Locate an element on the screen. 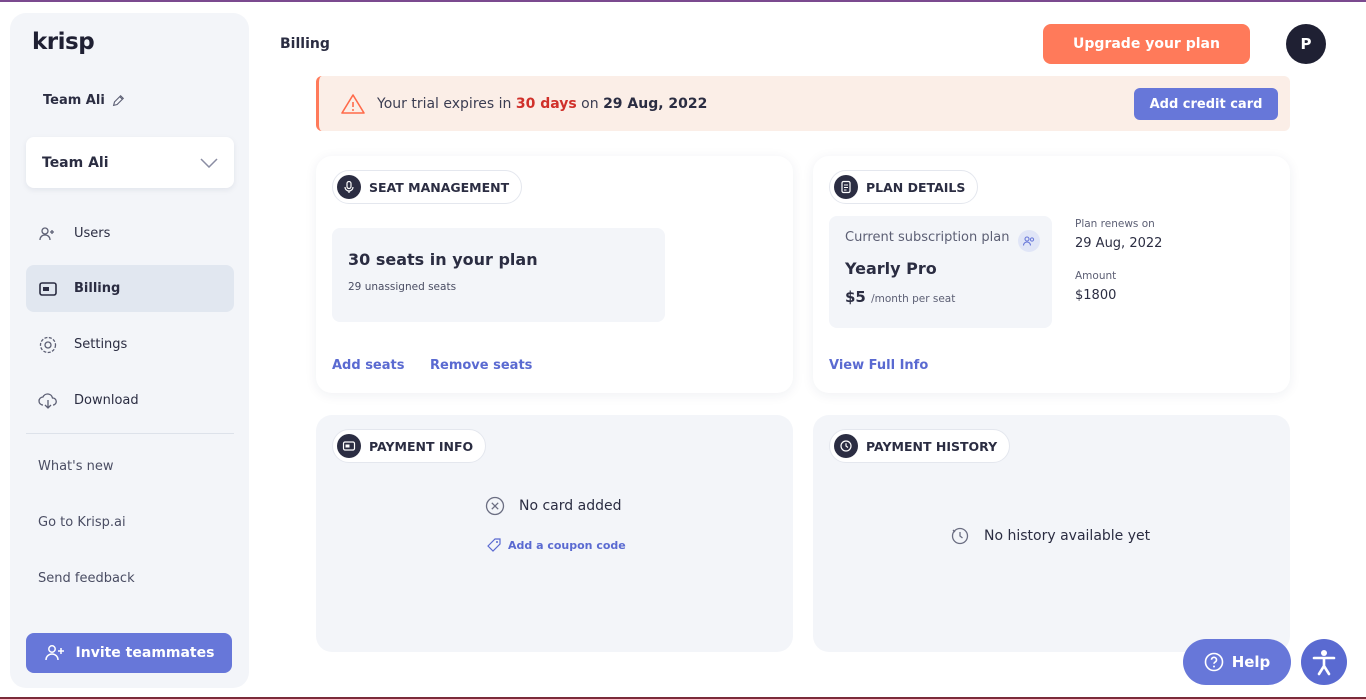  warning-icon is located at coordinates (353, 103).